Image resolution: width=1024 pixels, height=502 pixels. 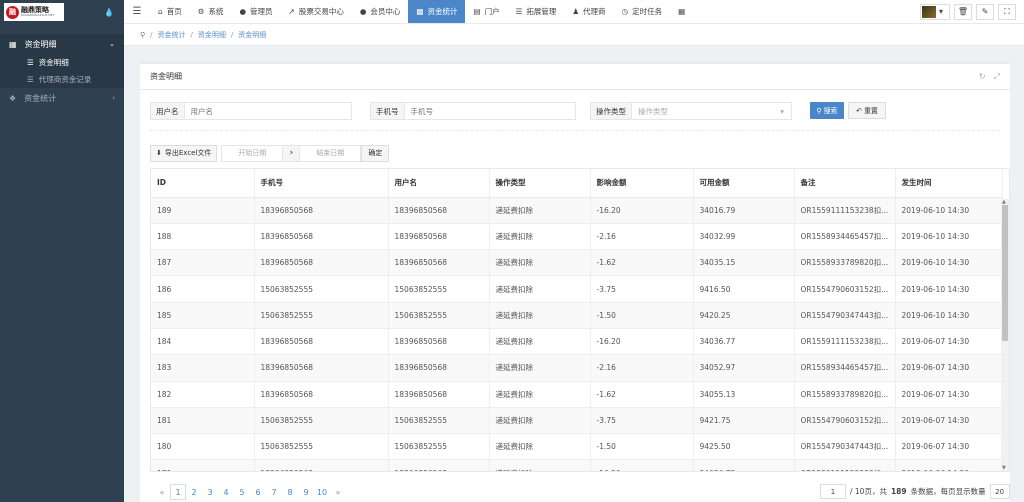 I want to click on filter-row: 用户名 手机号 操作类型 操作类型 ▾ ⚲ 搜索 ↶ 重置, so click(x=575, y=111).